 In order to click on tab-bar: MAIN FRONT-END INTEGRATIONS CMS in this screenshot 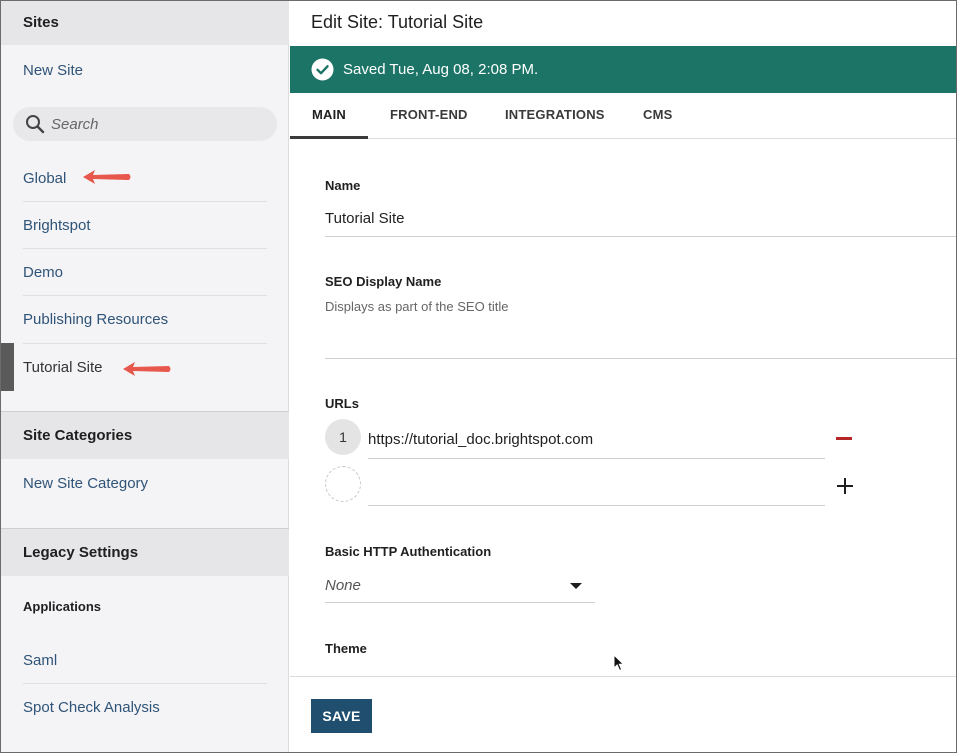, I will do `click(623, 116)`.